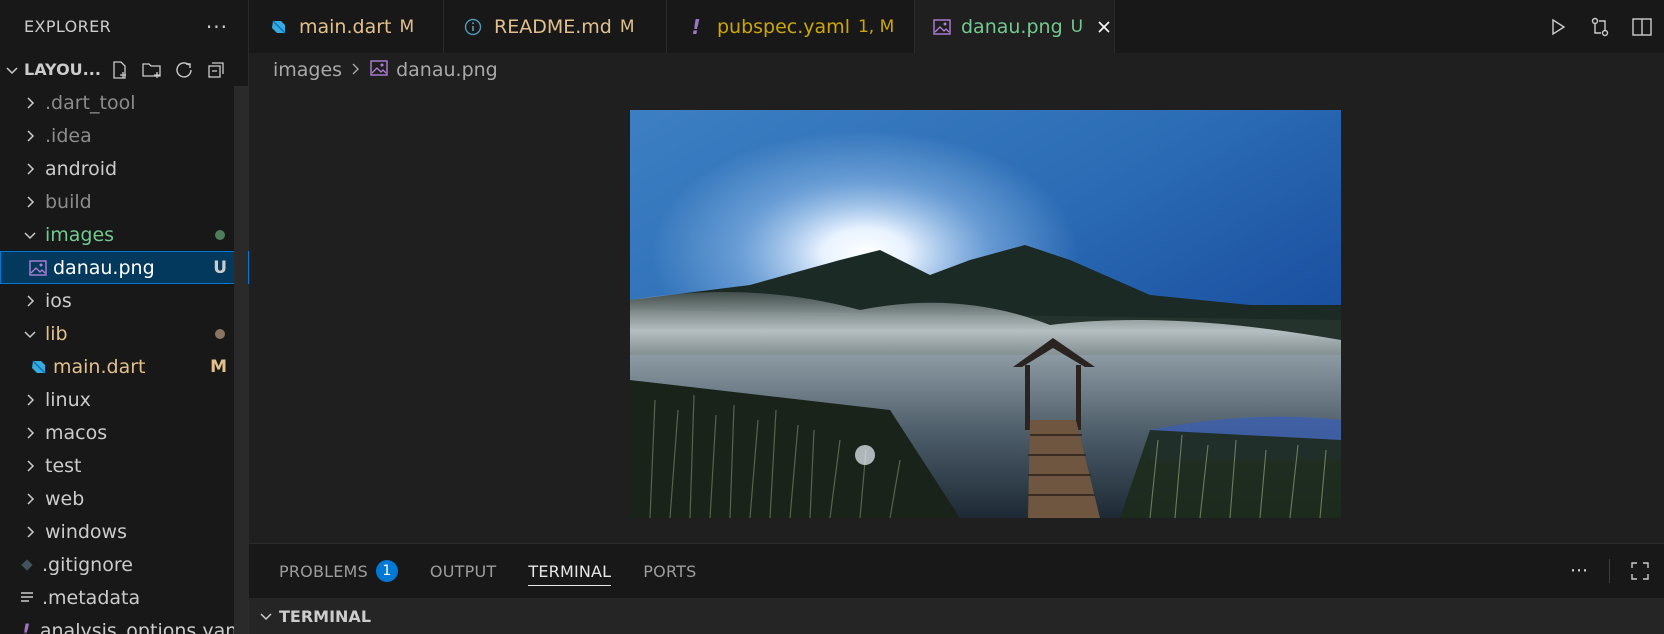 The height and width of the screenshot is (634, 1664). What do you see at coordinates (1077, 26) in the screenshot?
I see `tab-badge: U` at bounding box center [1077, 26].